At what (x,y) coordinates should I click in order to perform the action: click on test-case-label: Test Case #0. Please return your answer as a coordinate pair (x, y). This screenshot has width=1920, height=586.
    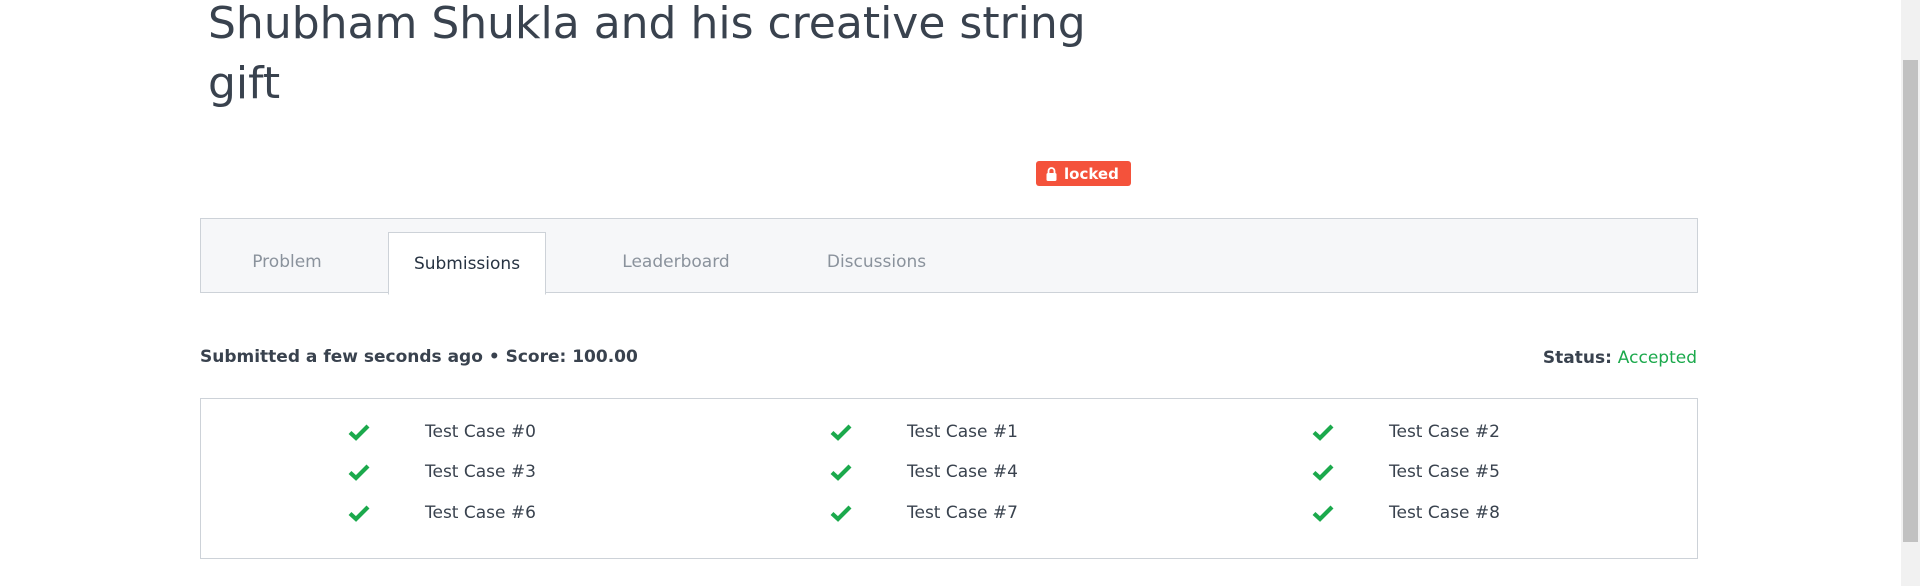
    Looking at the image, I should click on (480, 432).